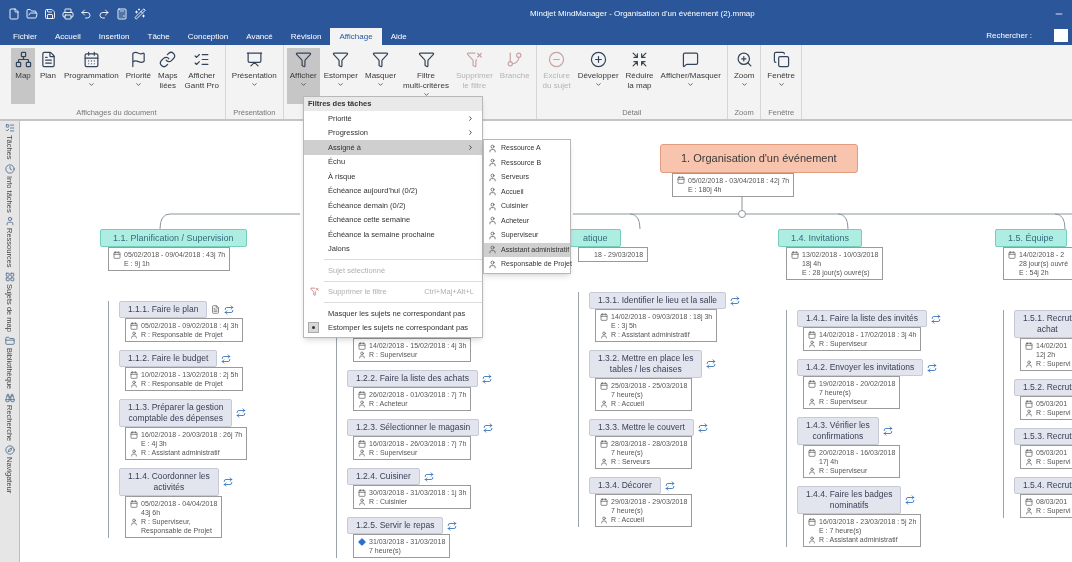 Image resolution: width=1072 pixels, height=562 pixels. Describe the element at coordinates (23, 76) in the screenshot. I see `ribbon-button: Map` at that location.